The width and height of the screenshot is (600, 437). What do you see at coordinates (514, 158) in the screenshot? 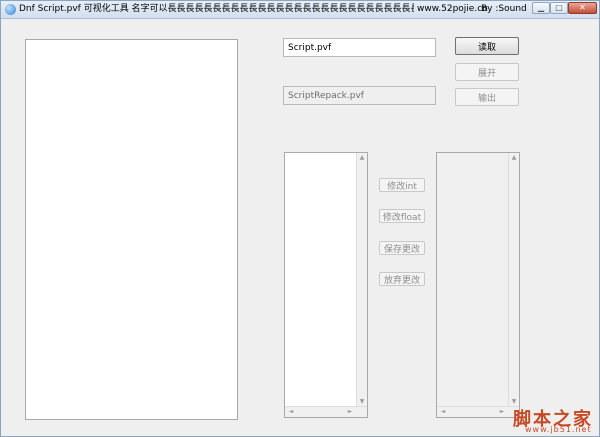
I see `value-scroll-up-icon: ▲` at bounding box center [514, 158].